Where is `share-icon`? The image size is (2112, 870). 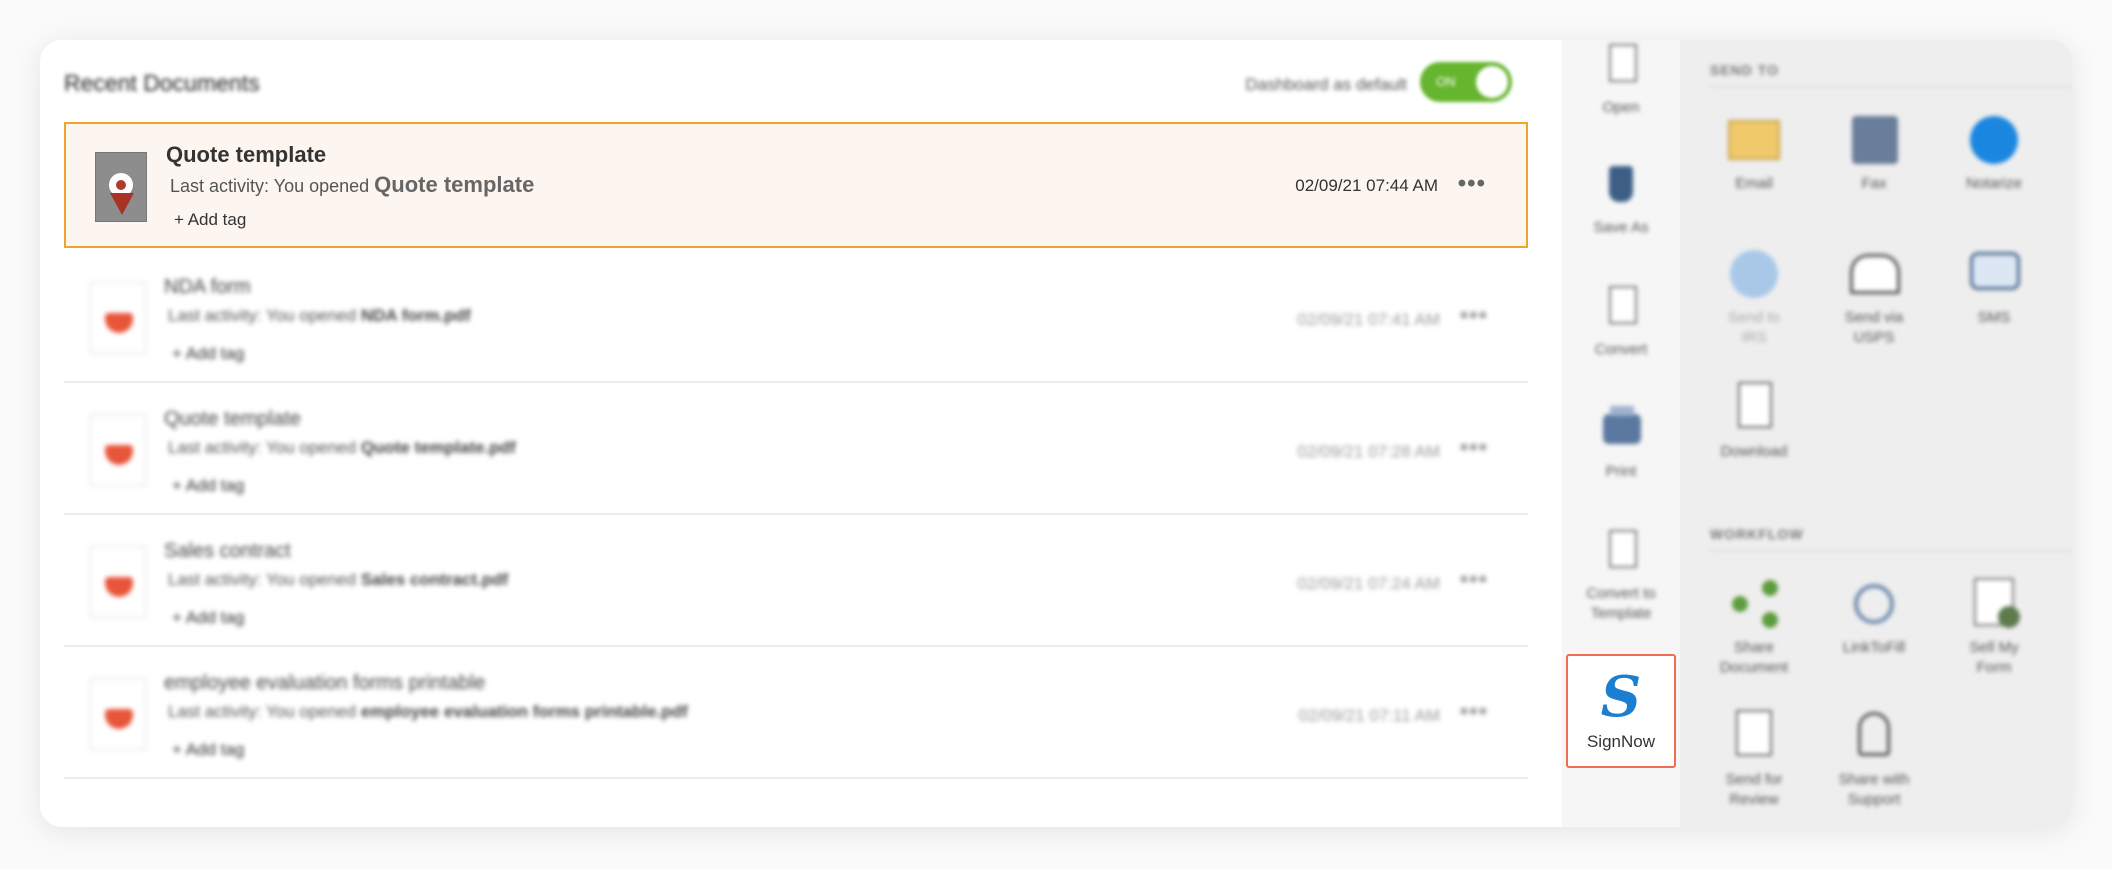 share-icon is located at coordinates (1754, 604).